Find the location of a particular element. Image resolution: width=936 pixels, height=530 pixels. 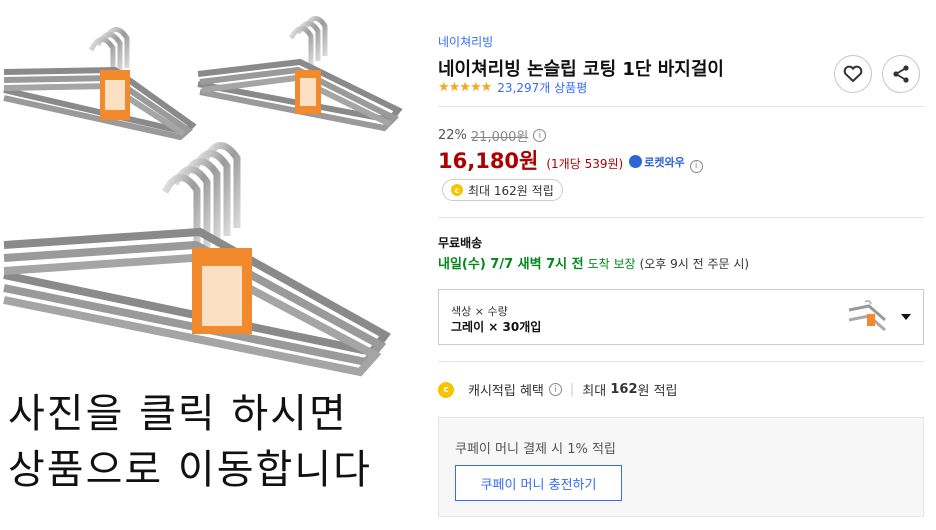

overlay-text-line1: 사진을 클릭 하시면 is located at coordinates (178, 414).